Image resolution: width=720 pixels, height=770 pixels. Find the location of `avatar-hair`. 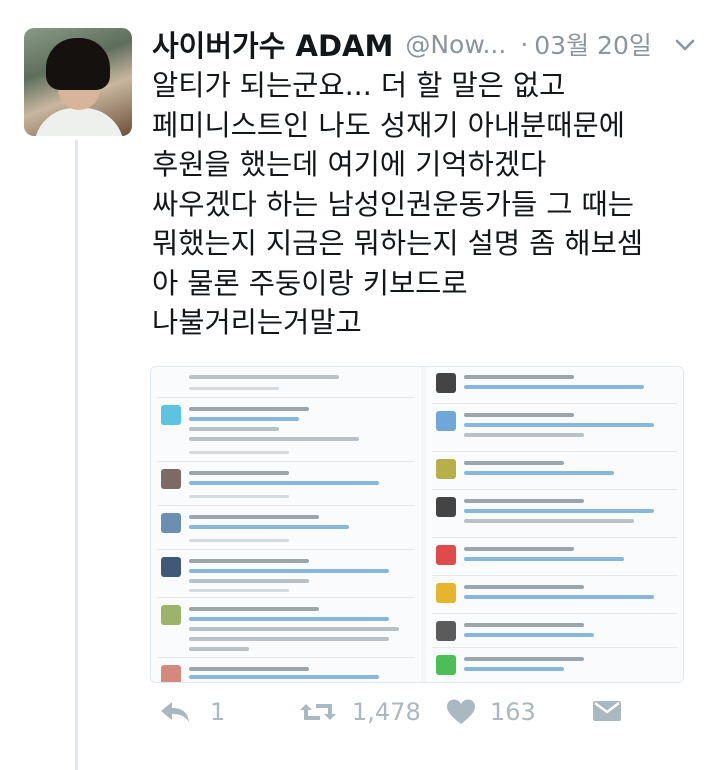

avatar-hair is located at coordinates (78, 64).